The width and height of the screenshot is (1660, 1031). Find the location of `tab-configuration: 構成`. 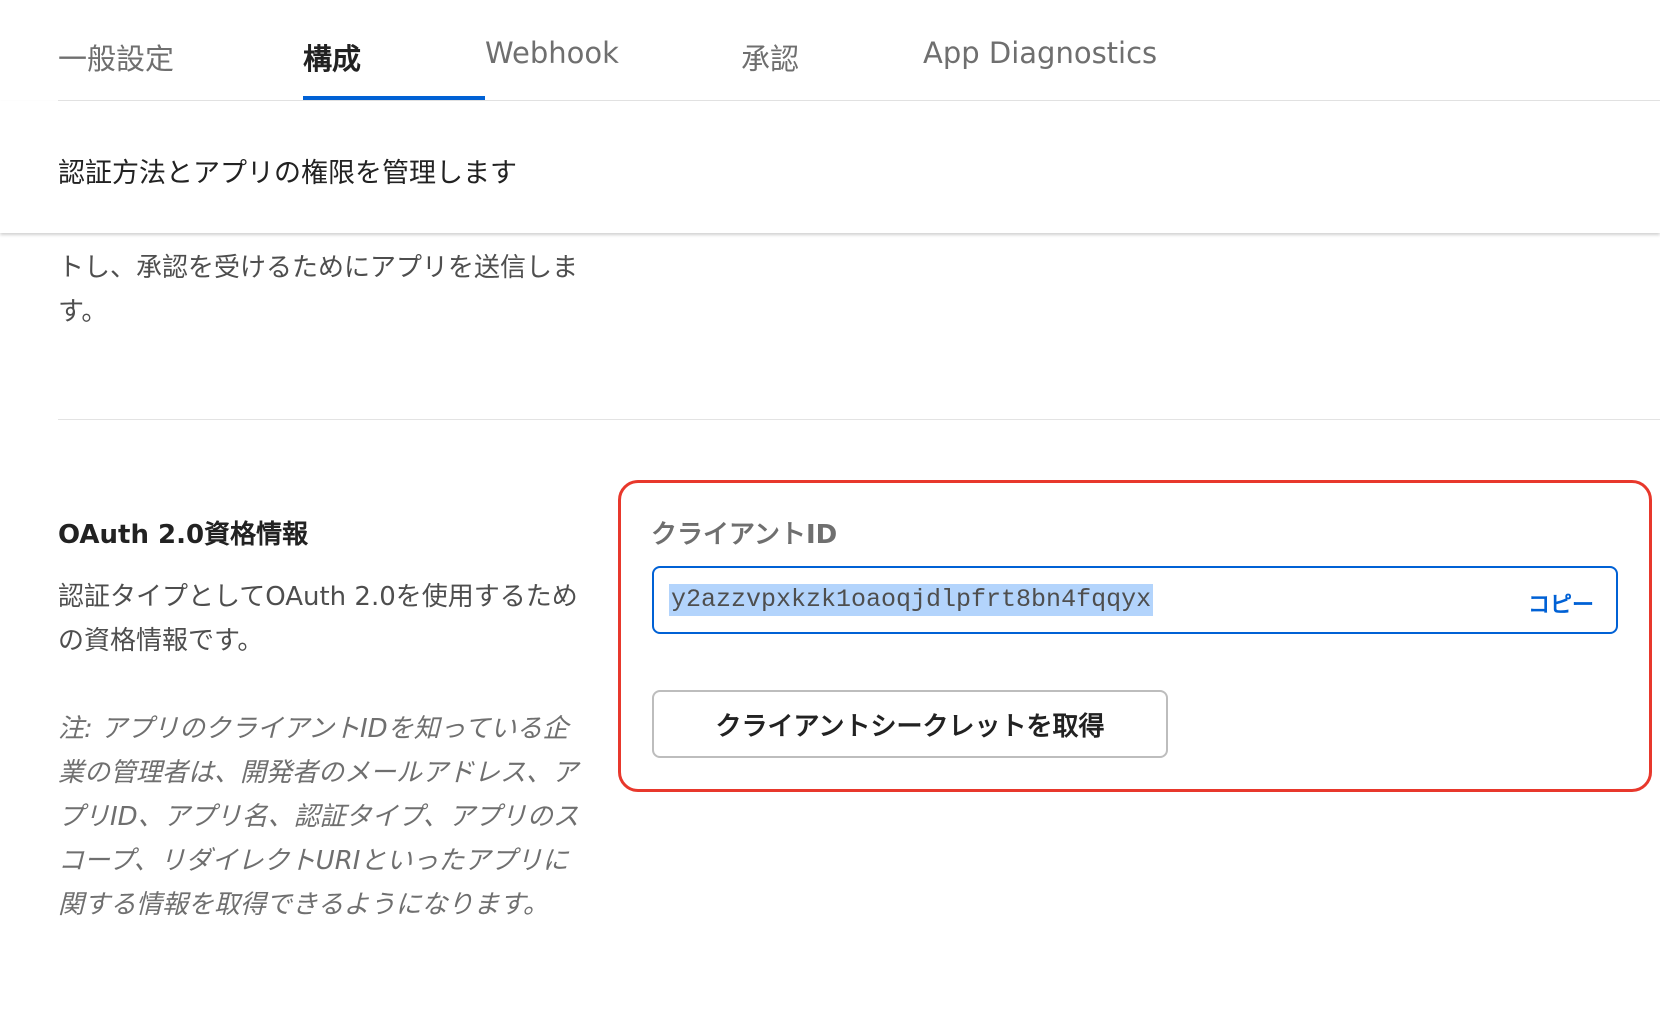

tab-configuration: 構成 is located at coordinates (332, 57).